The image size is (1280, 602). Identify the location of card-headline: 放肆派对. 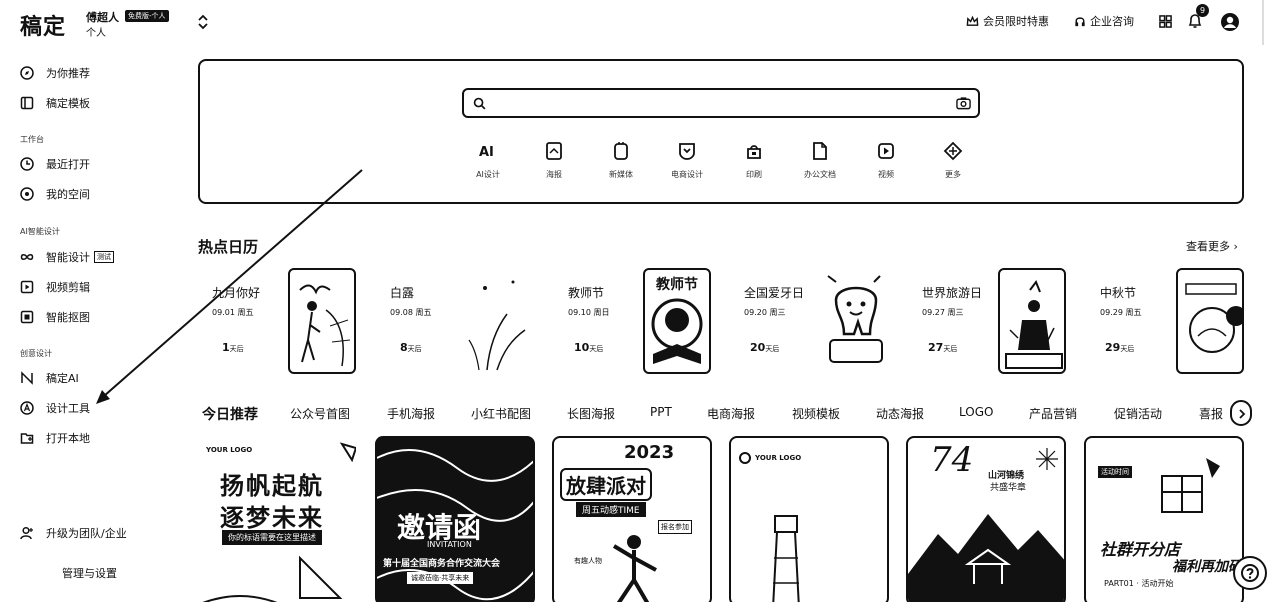
(606, 484).